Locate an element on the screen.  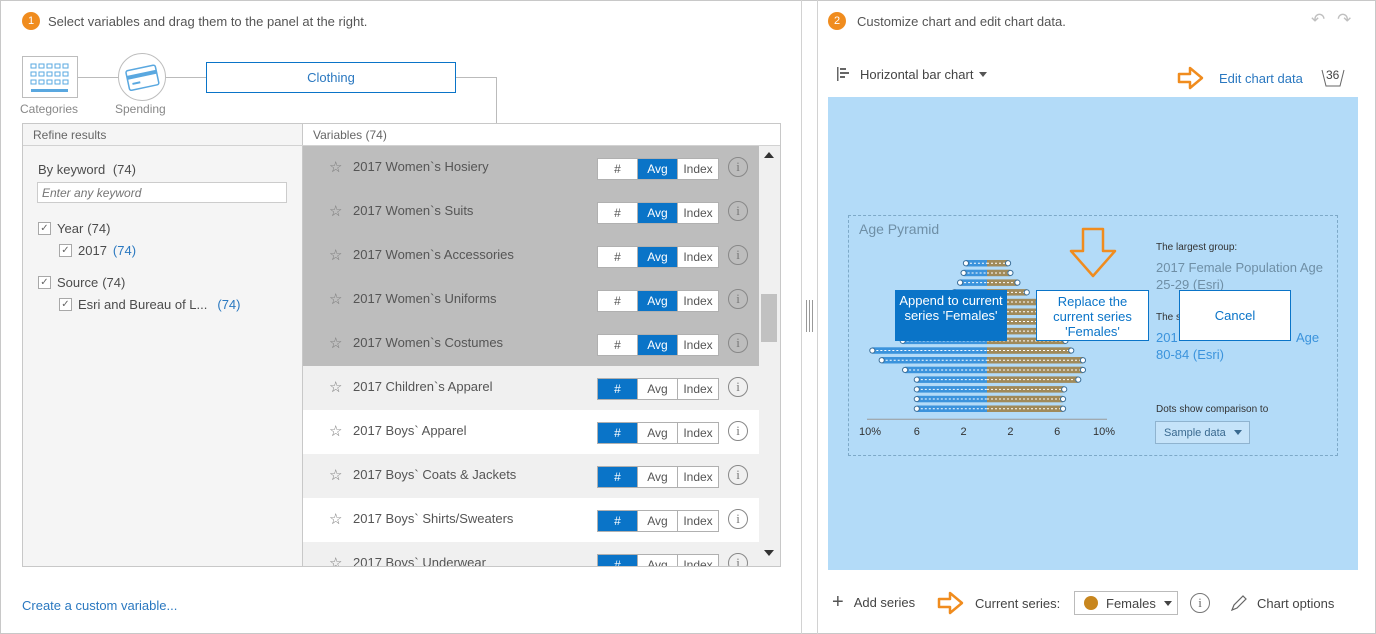
current-series-select: Females is located at coordinates (1126, 603).